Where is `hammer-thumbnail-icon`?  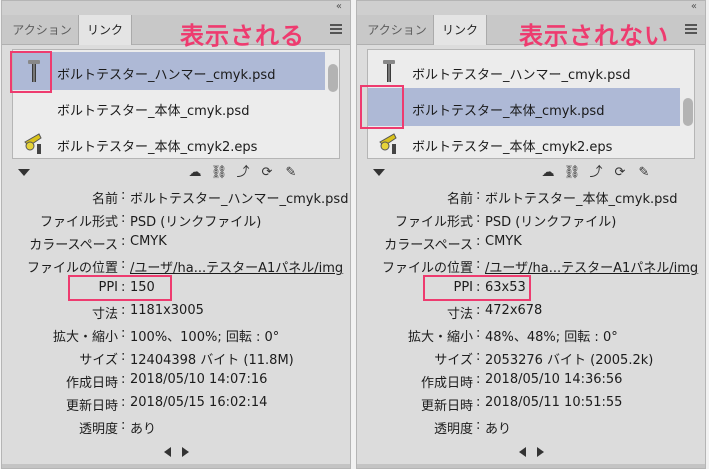 hammer-thumbnail-icon is located at coordinates (389, 71).